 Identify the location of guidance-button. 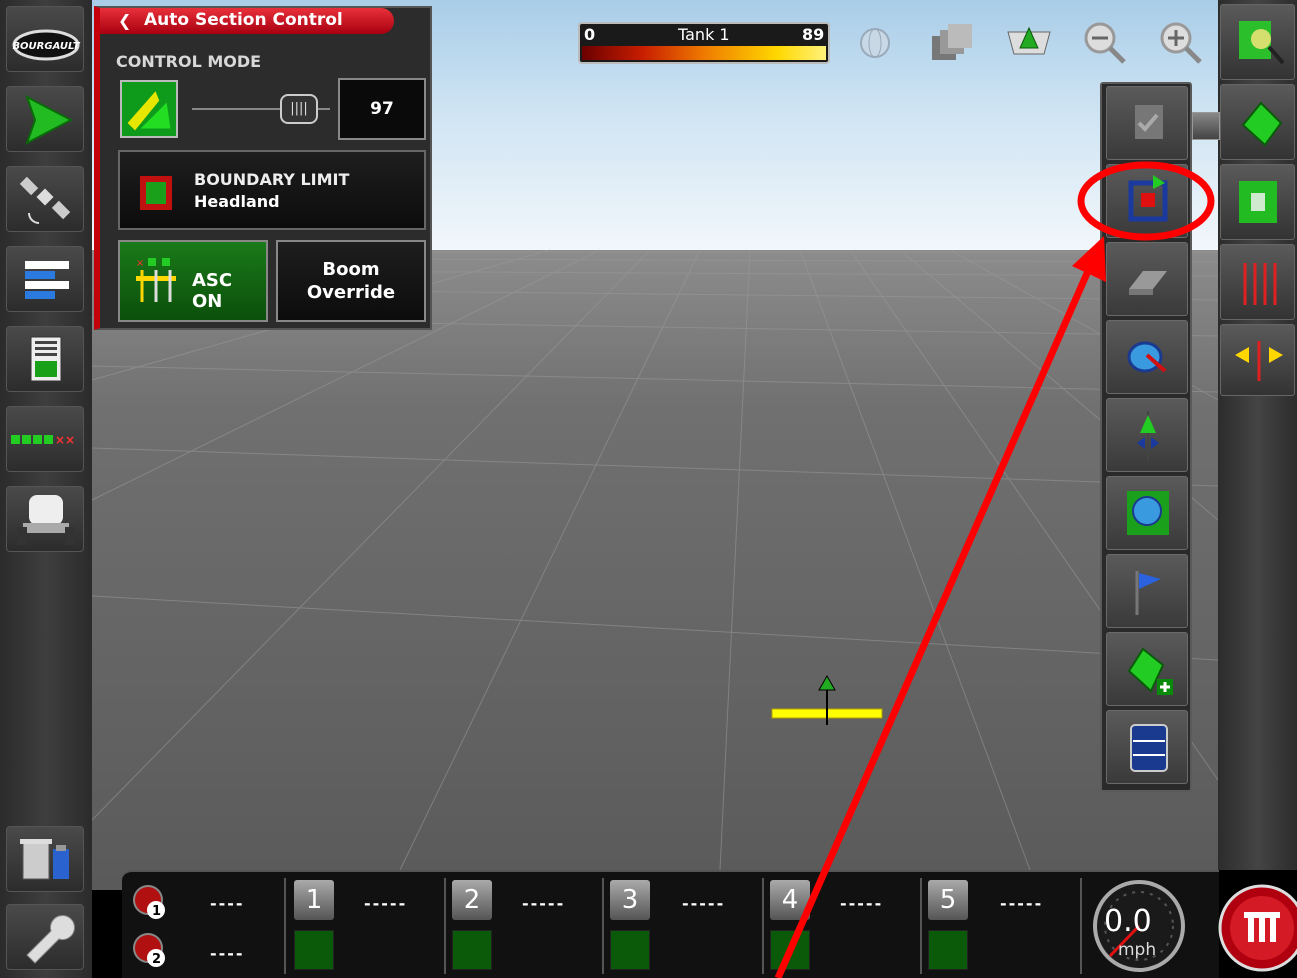
(45, 119).